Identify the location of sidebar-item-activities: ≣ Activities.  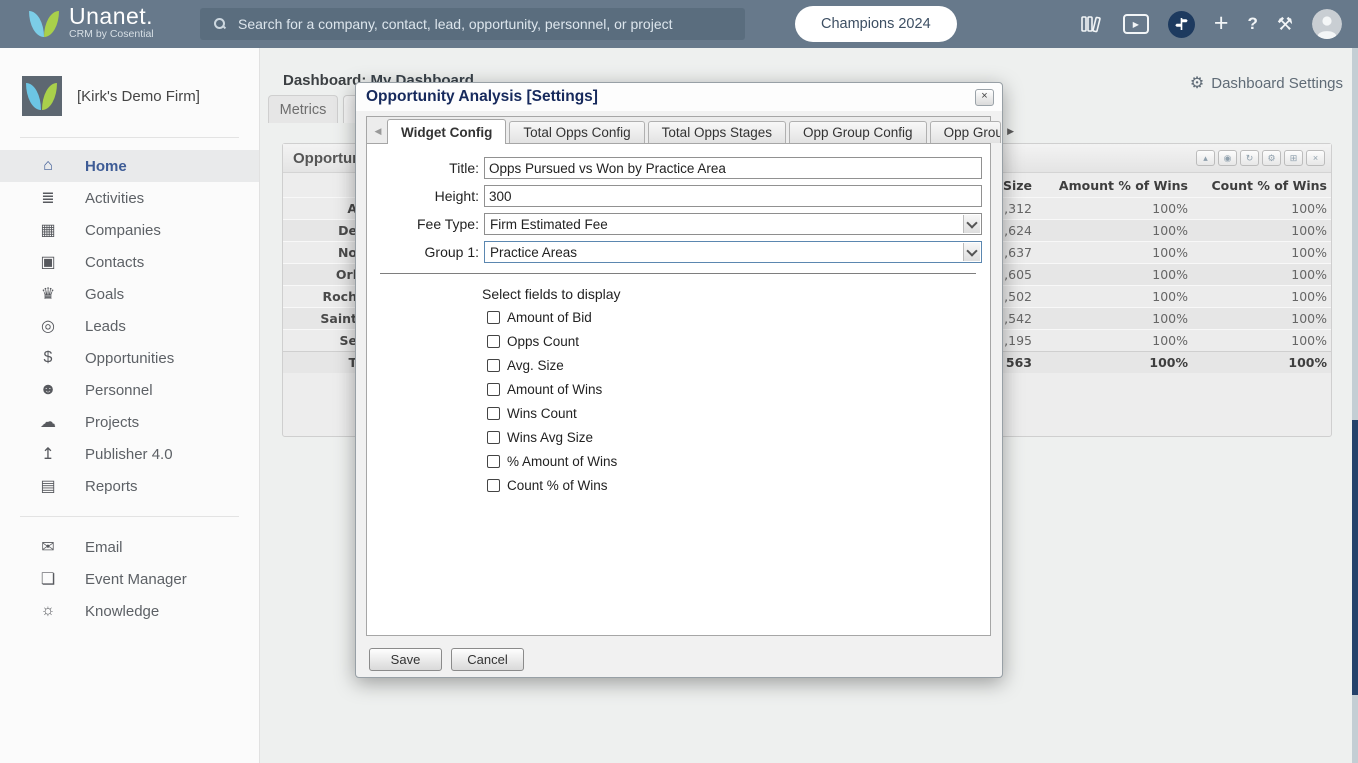
(129, 198).